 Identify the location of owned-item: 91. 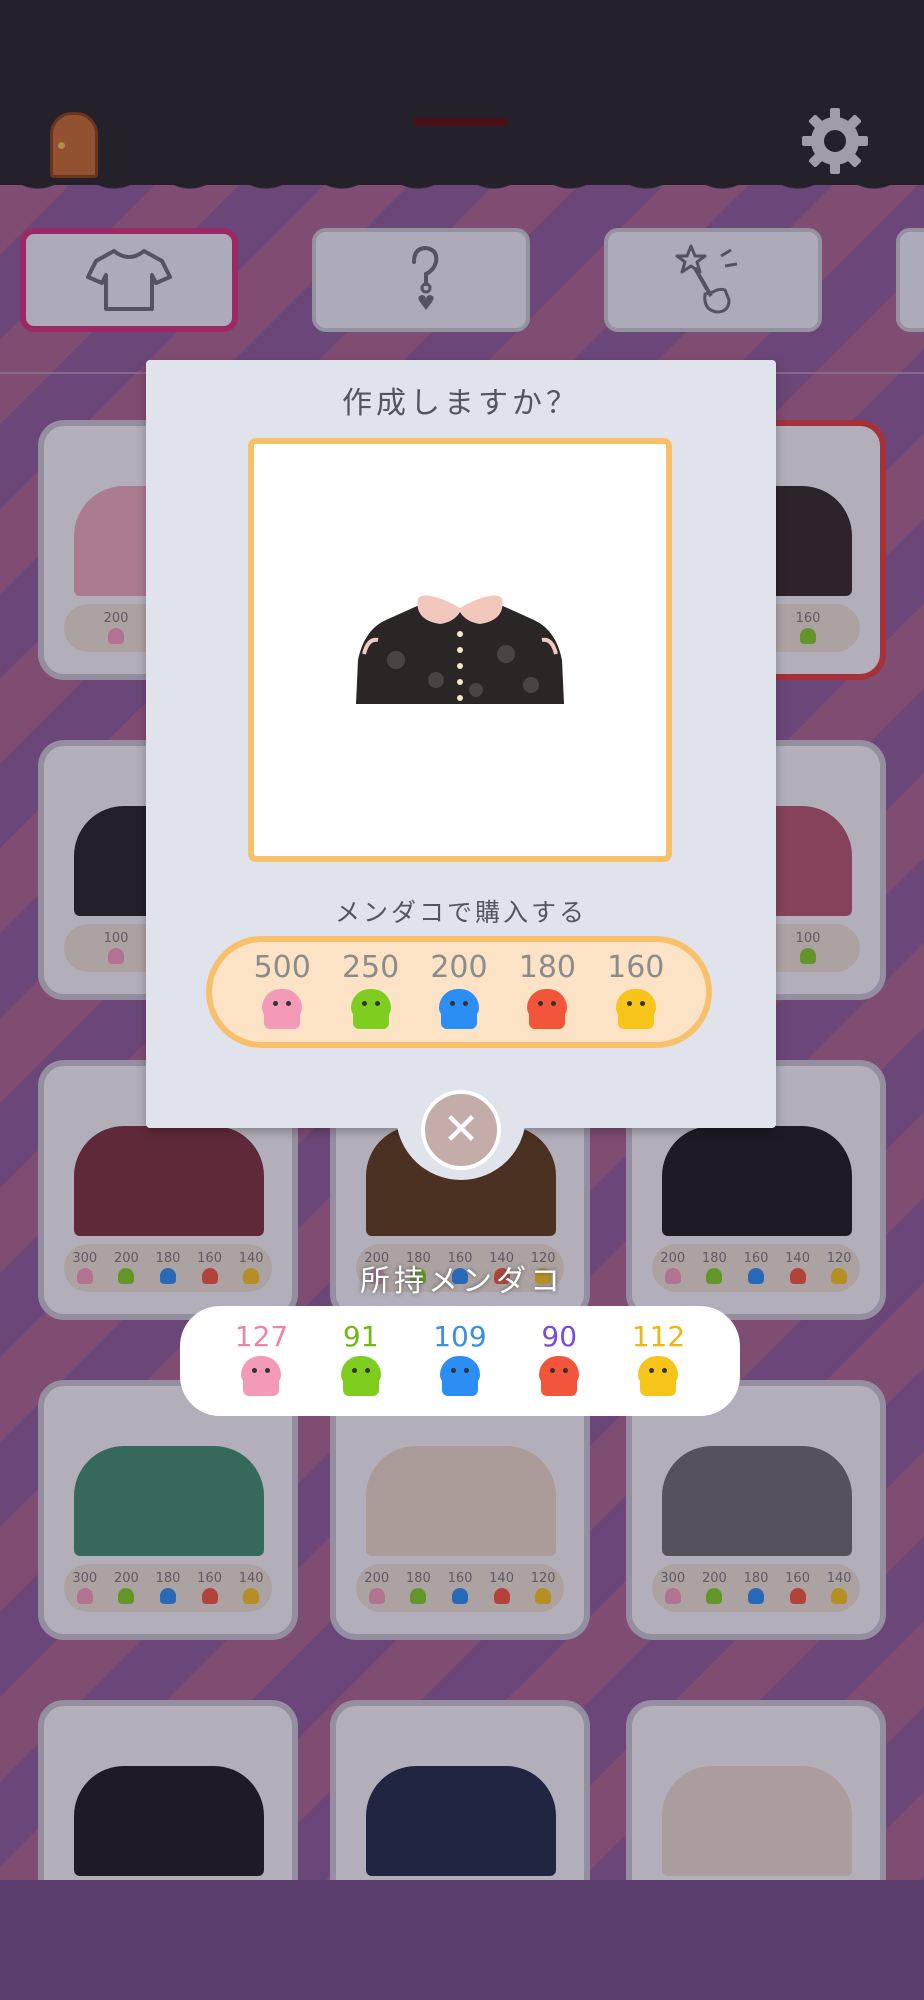
(361, 1361).